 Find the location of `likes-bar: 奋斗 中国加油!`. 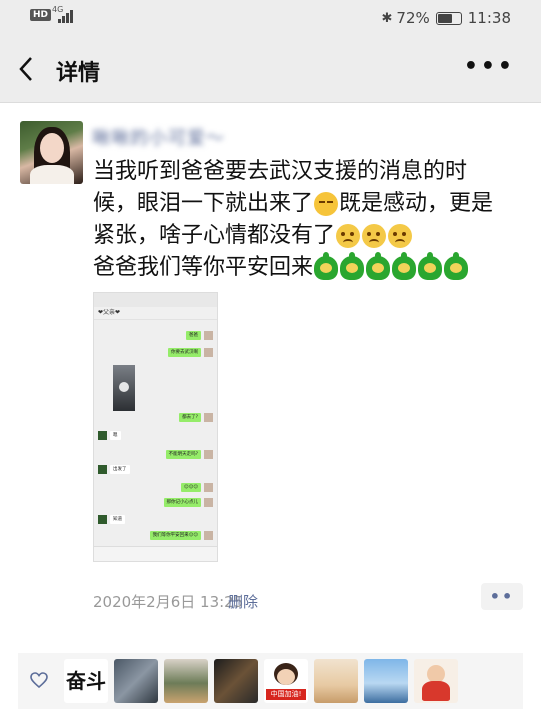

likes-bar: 奋斗 中国加油! is located at coordinates (270, 681).